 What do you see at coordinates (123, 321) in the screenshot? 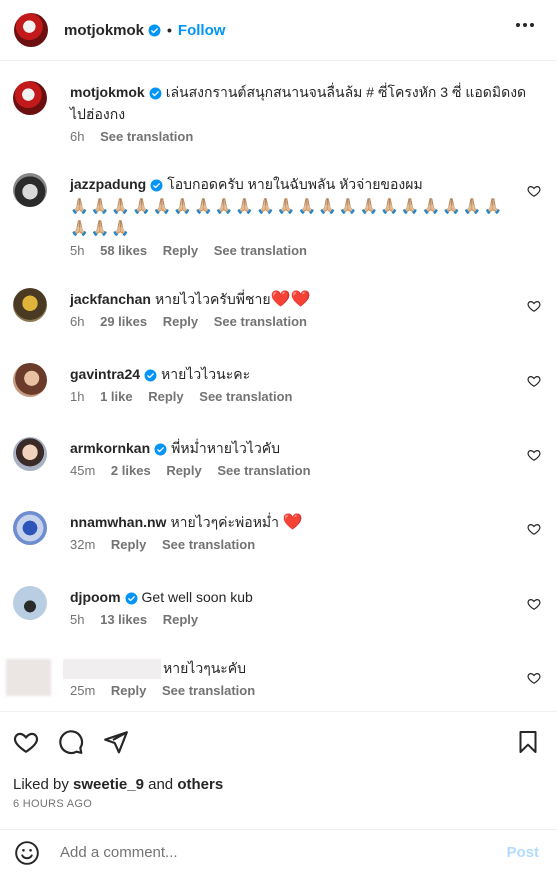
I see `comment-likes: 29 likes` at bounding box center [123, 321].